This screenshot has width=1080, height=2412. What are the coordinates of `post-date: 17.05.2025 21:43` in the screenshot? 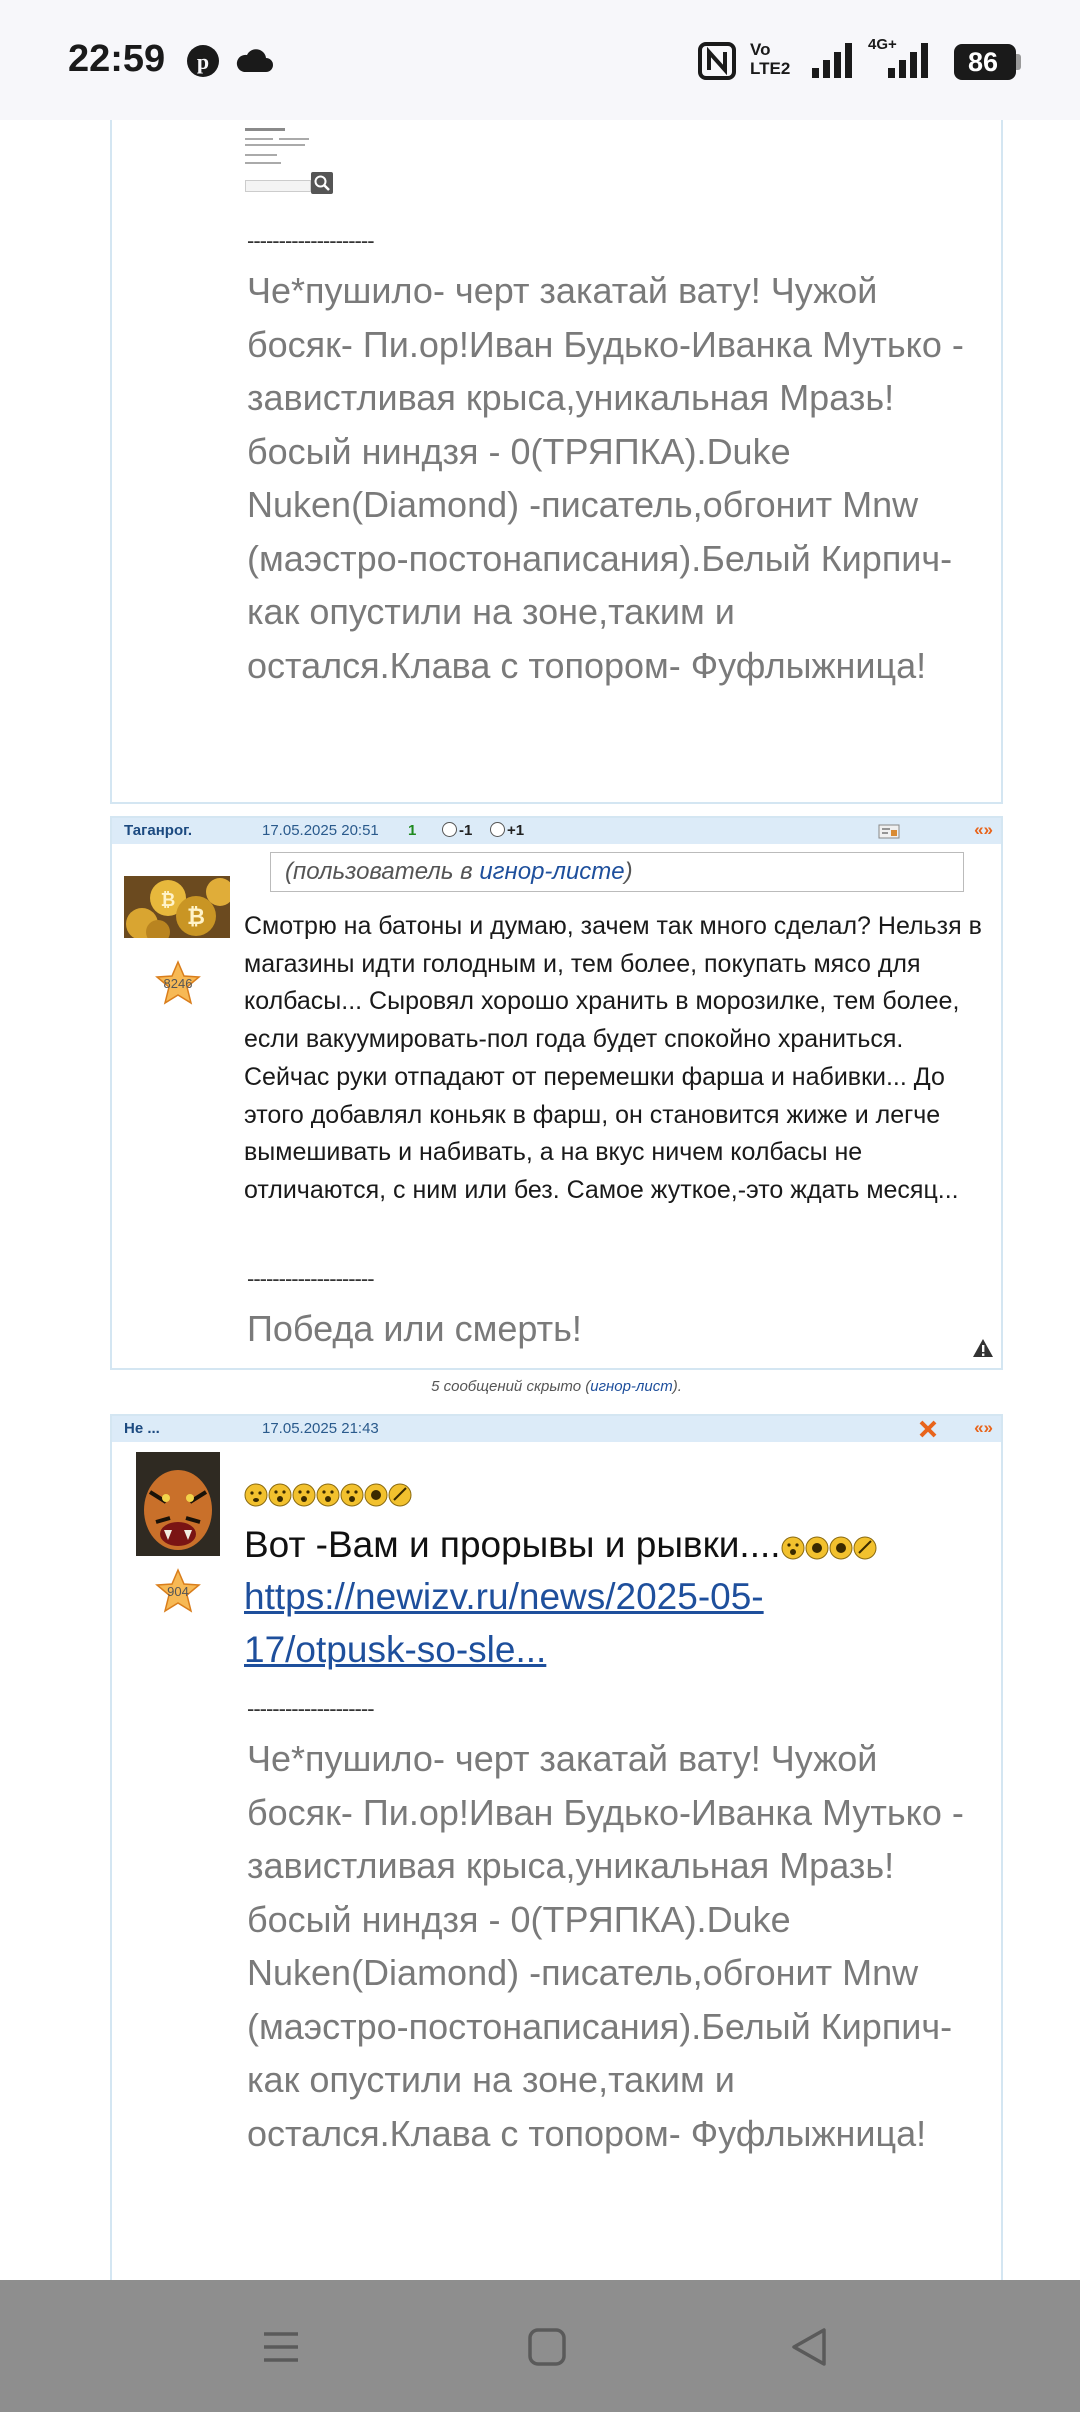 It's located at (320, 1428).